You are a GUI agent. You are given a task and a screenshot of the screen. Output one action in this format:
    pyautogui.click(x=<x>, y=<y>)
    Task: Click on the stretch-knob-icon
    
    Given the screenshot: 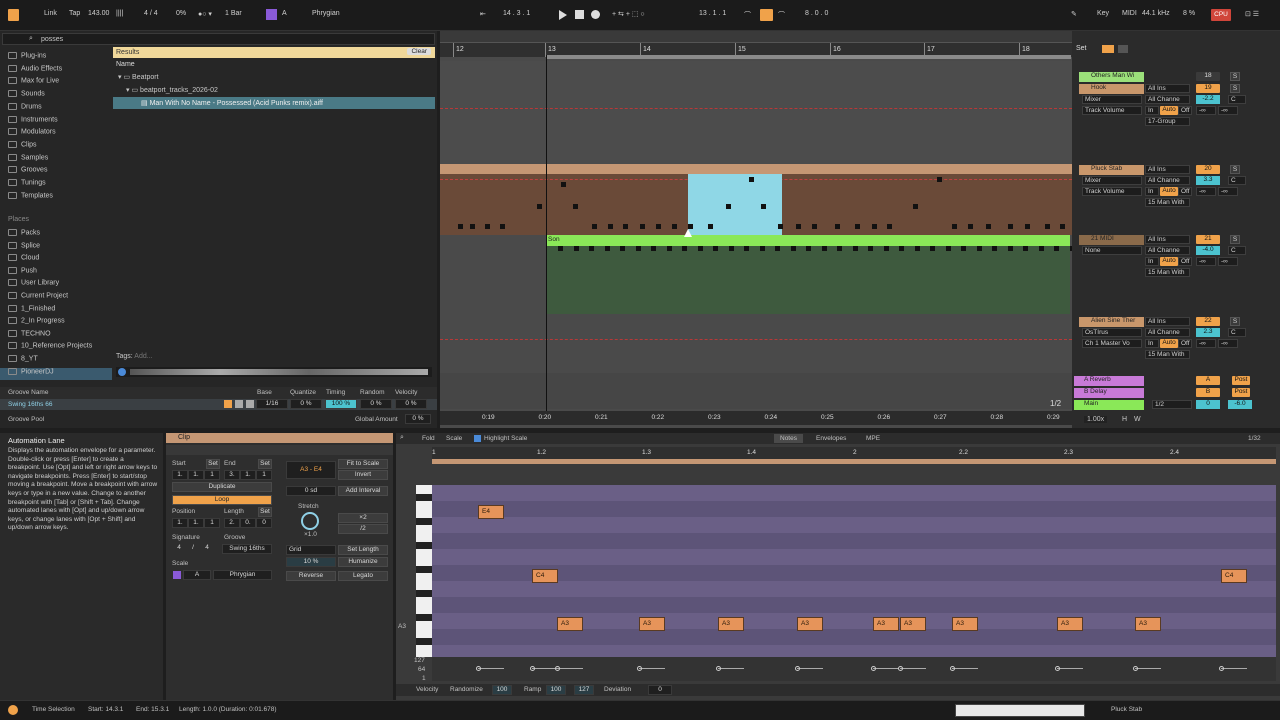 What is the action you would take?
    pyautogui.click(x=310, y=521)
    